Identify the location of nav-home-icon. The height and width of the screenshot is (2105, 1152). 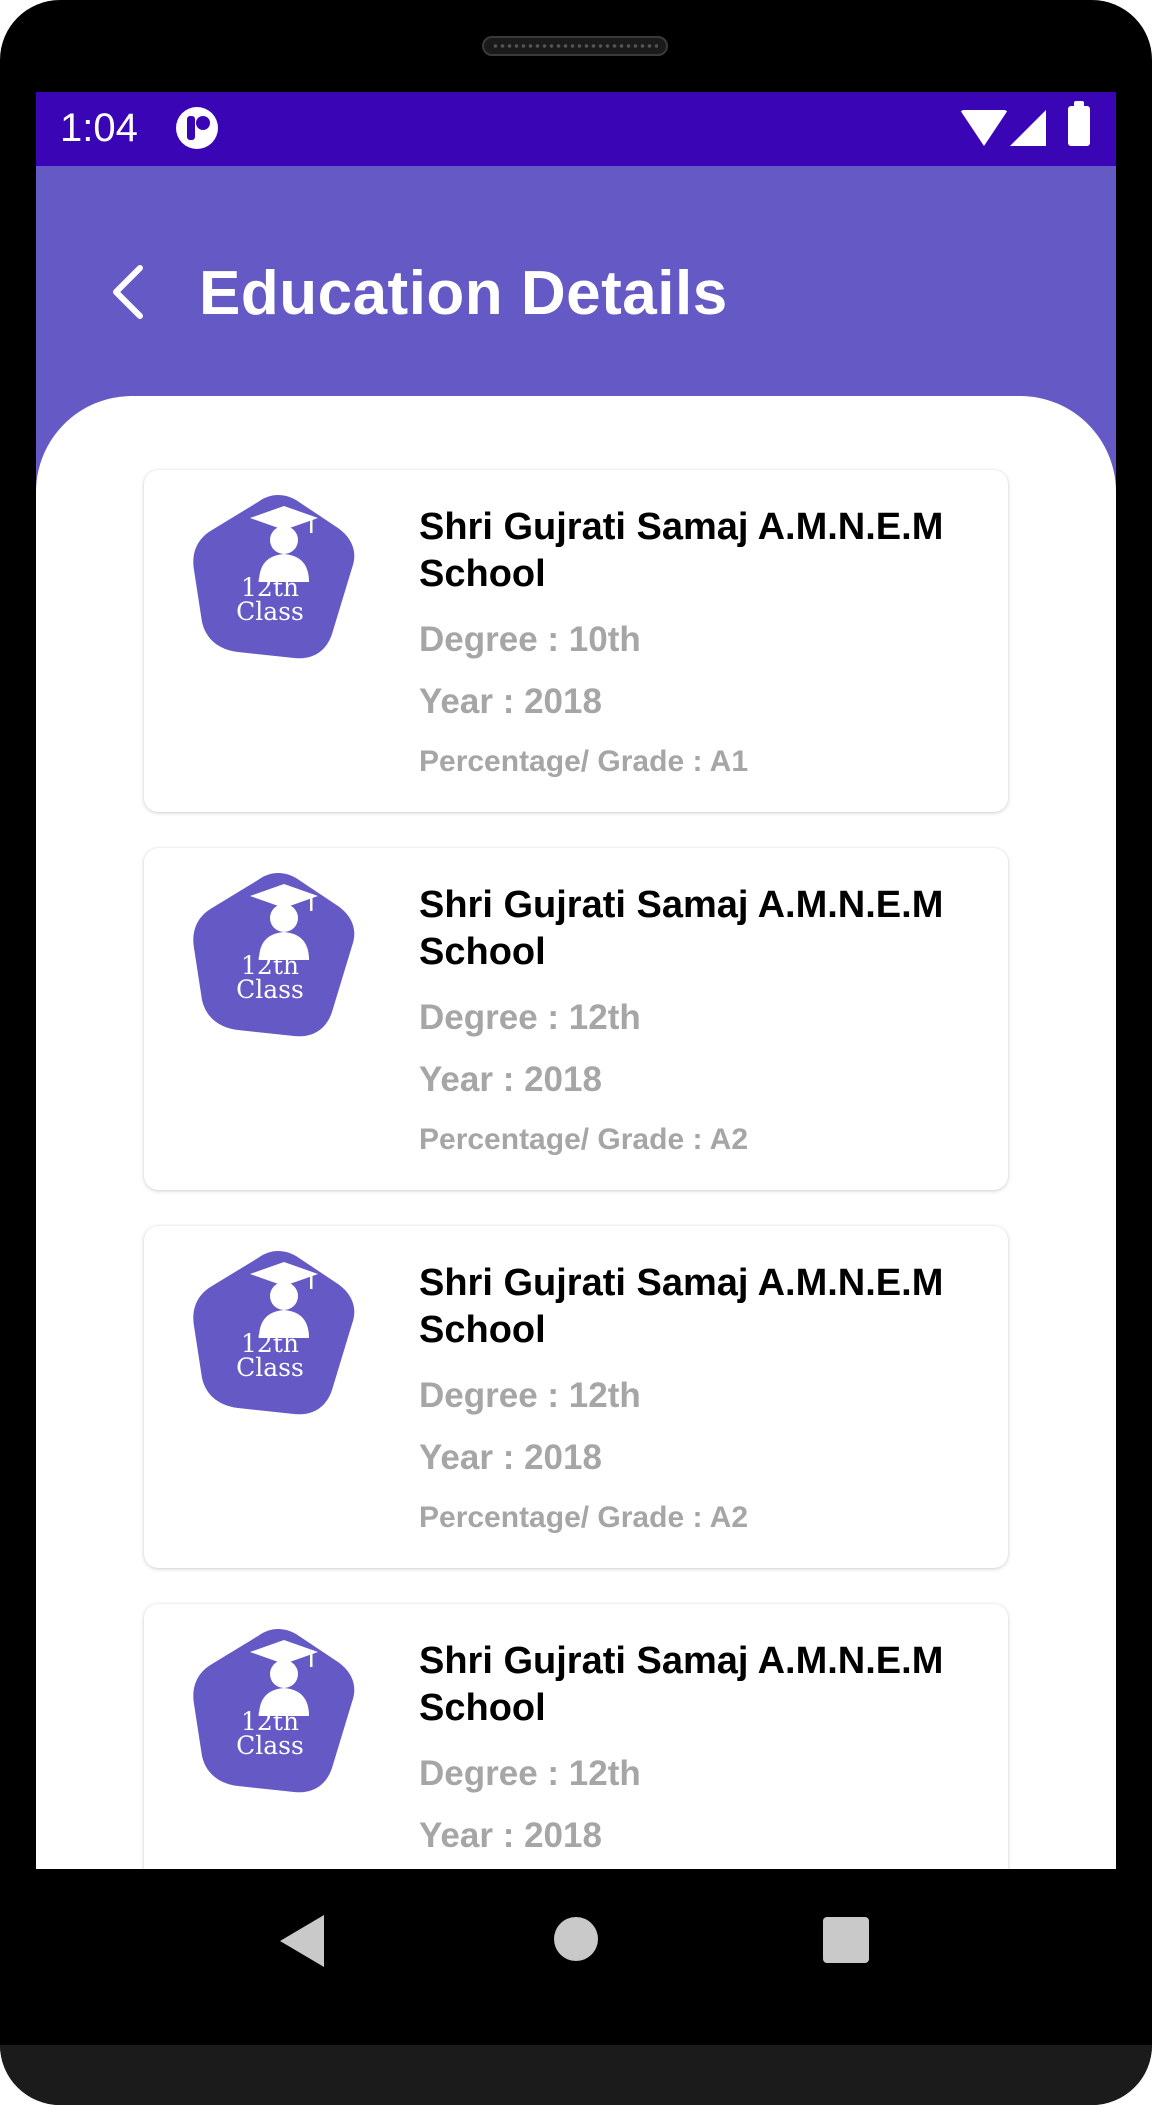
(576, 1939).